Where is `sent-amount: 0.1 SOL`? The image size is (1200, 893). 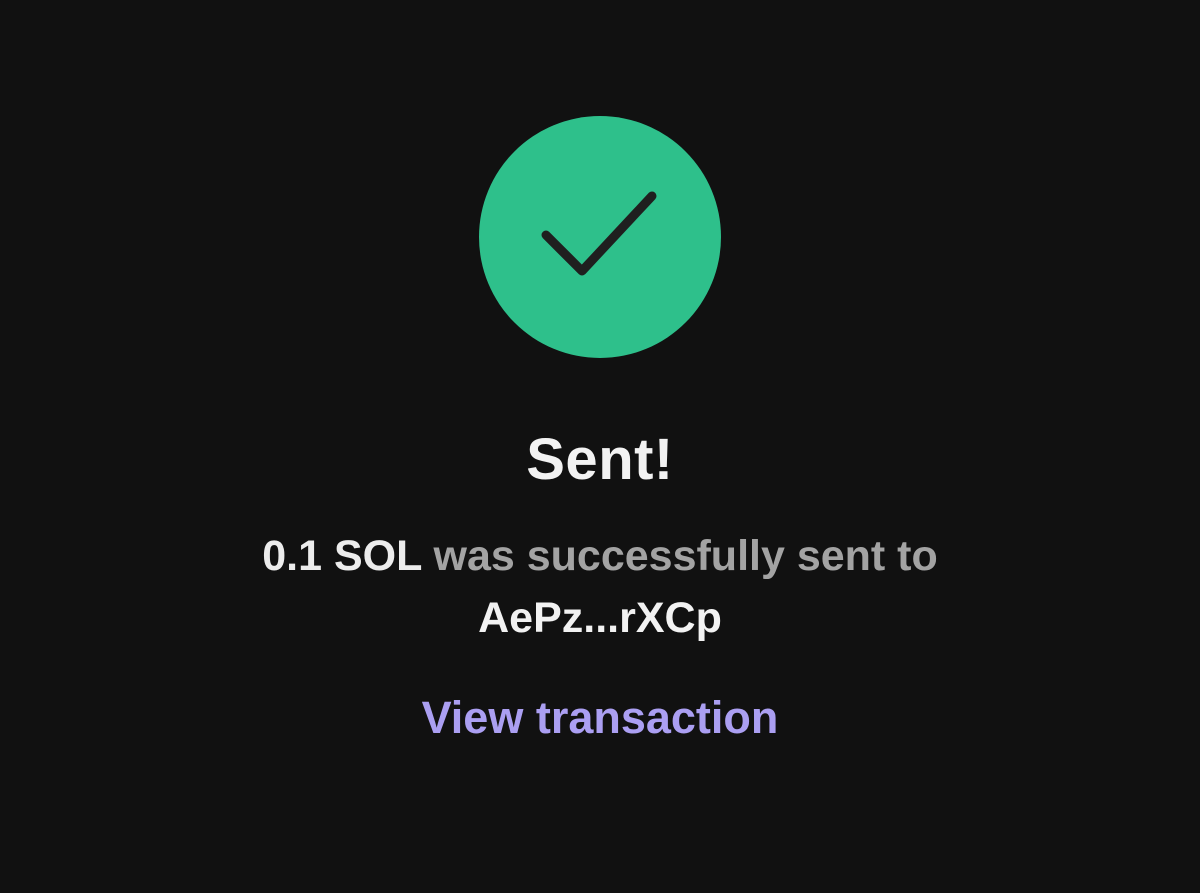
sent-amount: 0.1 SOL is located at coordinates (342, 556).